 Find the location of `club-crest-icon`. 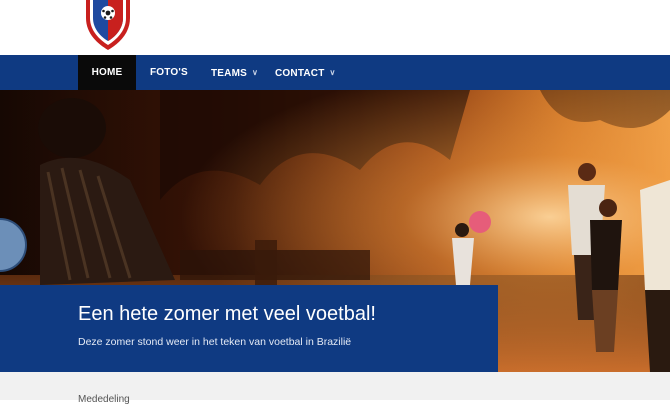

club-crest-icon is located at coordinates (108, 25).